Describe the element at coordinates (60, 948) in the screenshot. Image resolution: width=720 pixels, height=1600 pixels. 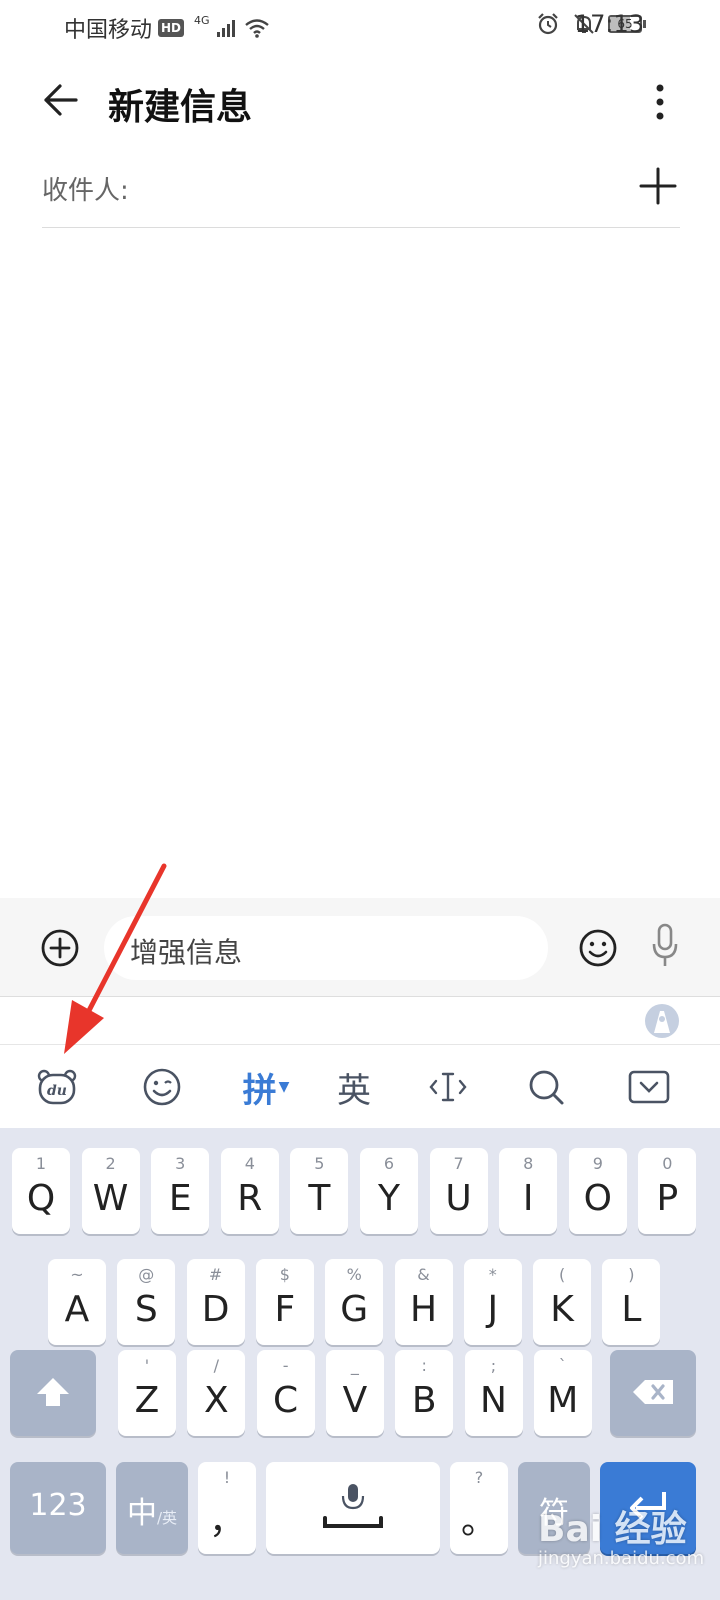
I see `attach-button` at that location.